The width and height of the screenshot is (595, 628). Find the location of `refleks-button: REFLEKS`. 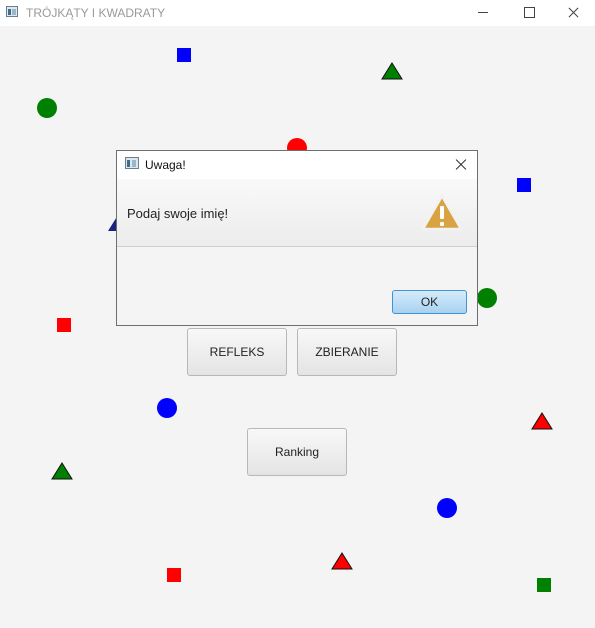

refleks-button: REFLEKS is located at coordinates (237, 352).